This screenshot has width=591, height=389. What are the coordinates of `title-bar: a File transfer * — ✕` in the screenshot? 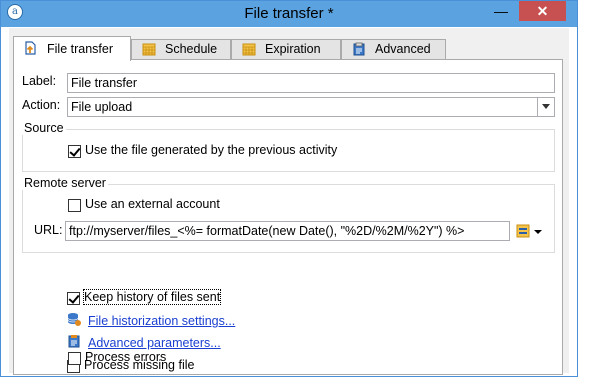 It's located at (289, 14).